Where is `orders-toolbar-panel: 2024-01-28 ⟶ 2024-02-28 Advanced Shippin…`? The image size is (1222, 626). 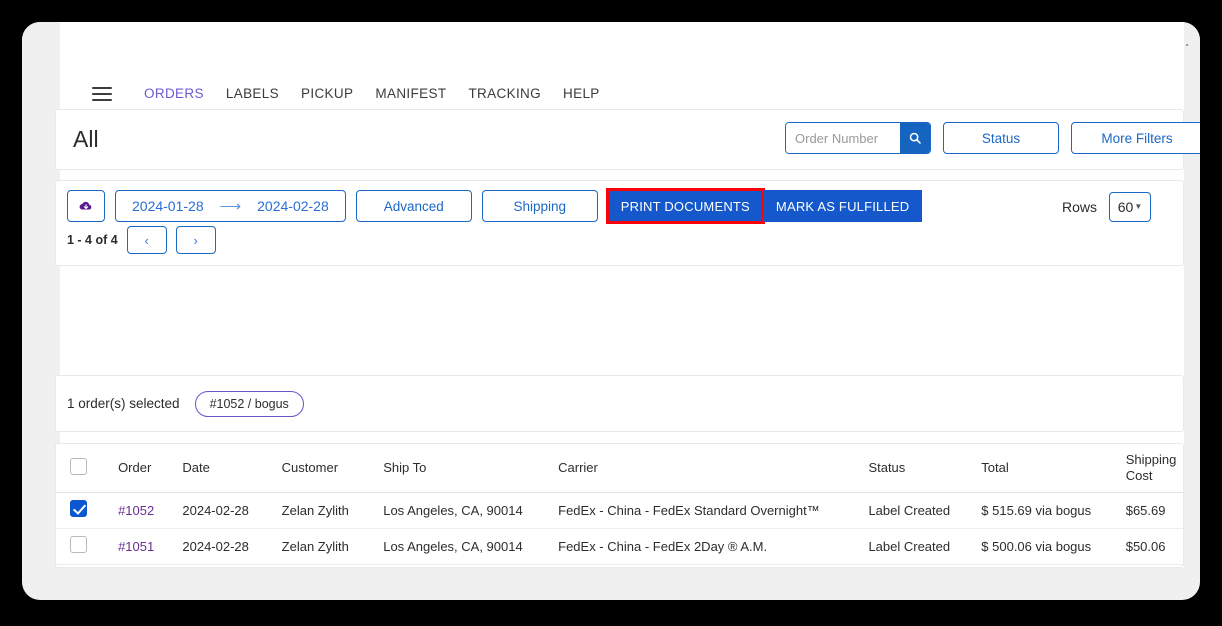
orders-toolbar-panel: 2024-01-28 ⟶ 2024-02-28 Advanced Shippin… is located at coordinates (619, 223).